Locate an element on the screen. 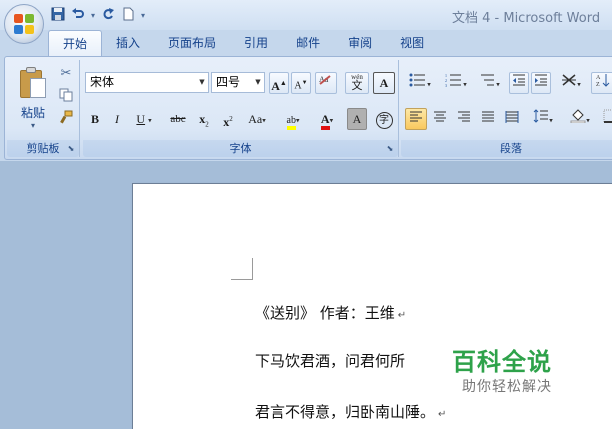 The width and height of the screenshot is (612, 429). customize-qat-icon: ▾ is located at coordinates (143, 15).